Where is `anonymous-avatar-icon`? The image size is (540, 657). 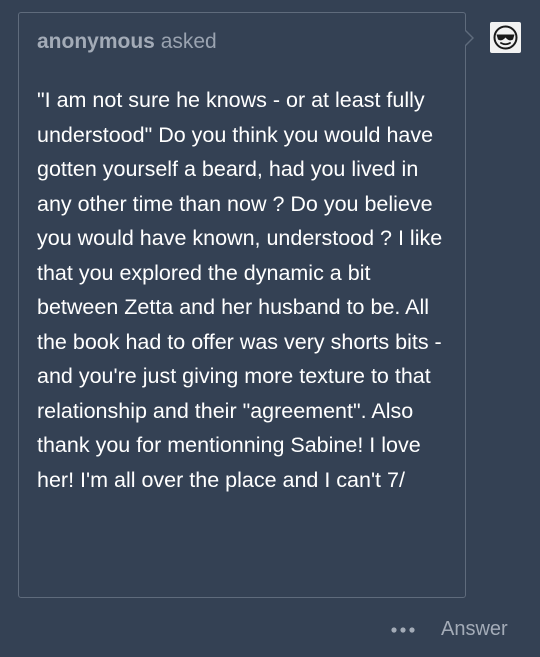 anonymous-avatar-icon is located at coordinates (505, 37).